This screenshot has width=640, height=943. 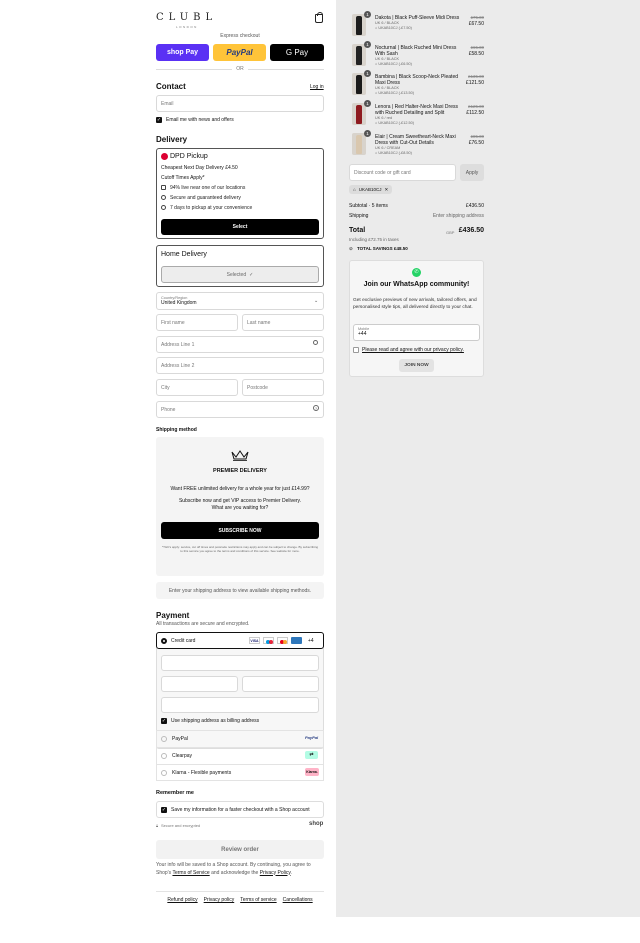 I want to click on credit-card-label: Credit card, so click(x=183, y=641).